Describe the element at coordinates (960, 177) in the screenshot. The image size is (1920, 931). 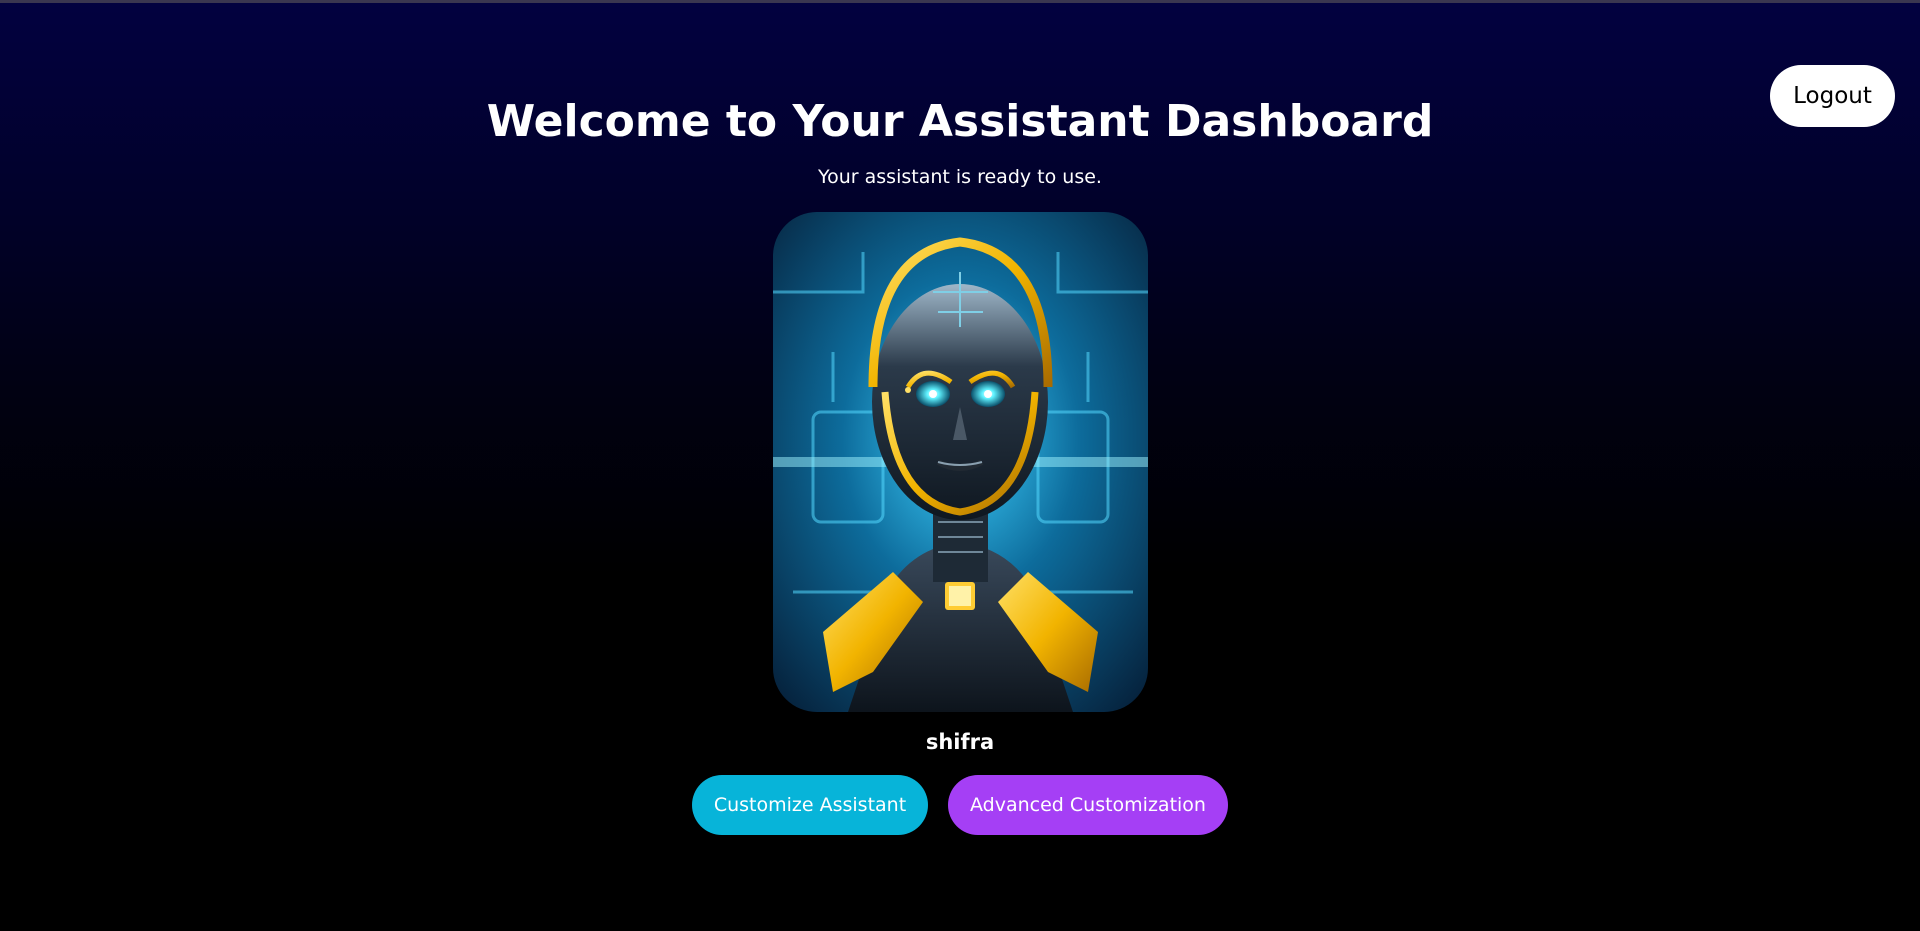
I see `page-subtitle: Your assistant is ready to use.` at that location.